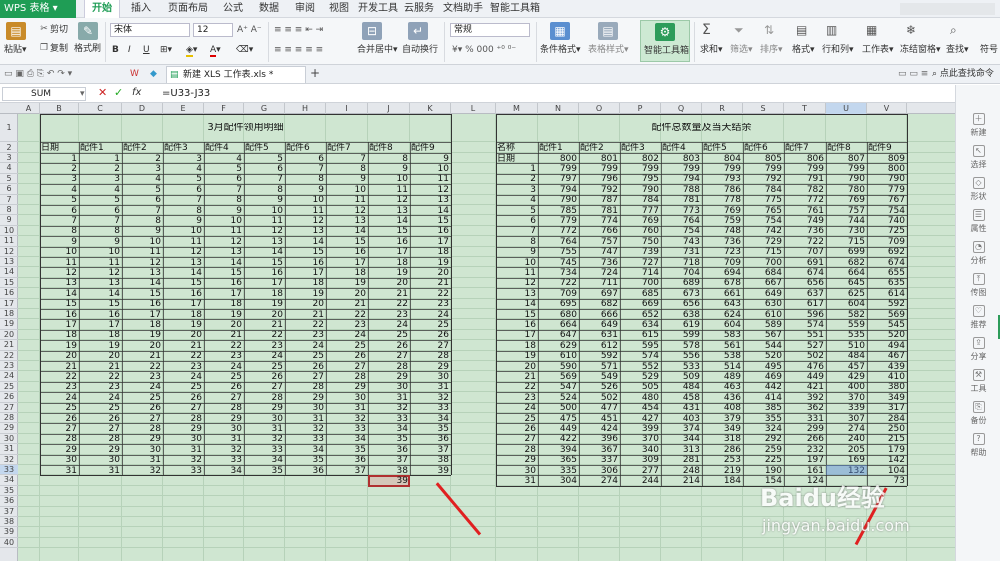 Image resolution: width=1000 pixels, height=561 pixels. I want to click on row-header: 3, so click(9, 158).